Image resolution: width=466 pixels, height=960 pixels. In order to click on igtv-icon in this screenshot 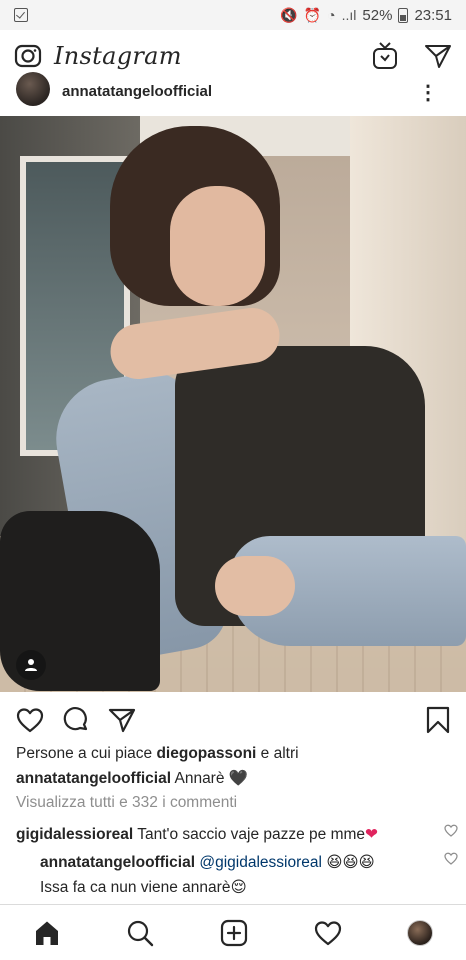, I will do `click(385, 55)`.